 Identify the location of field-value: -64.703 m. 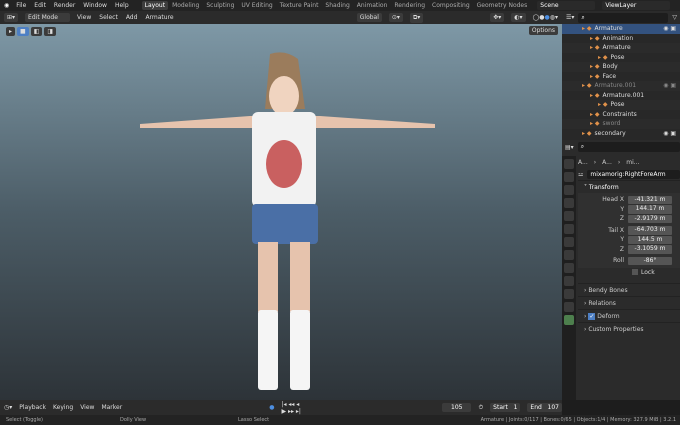
(650, 230).